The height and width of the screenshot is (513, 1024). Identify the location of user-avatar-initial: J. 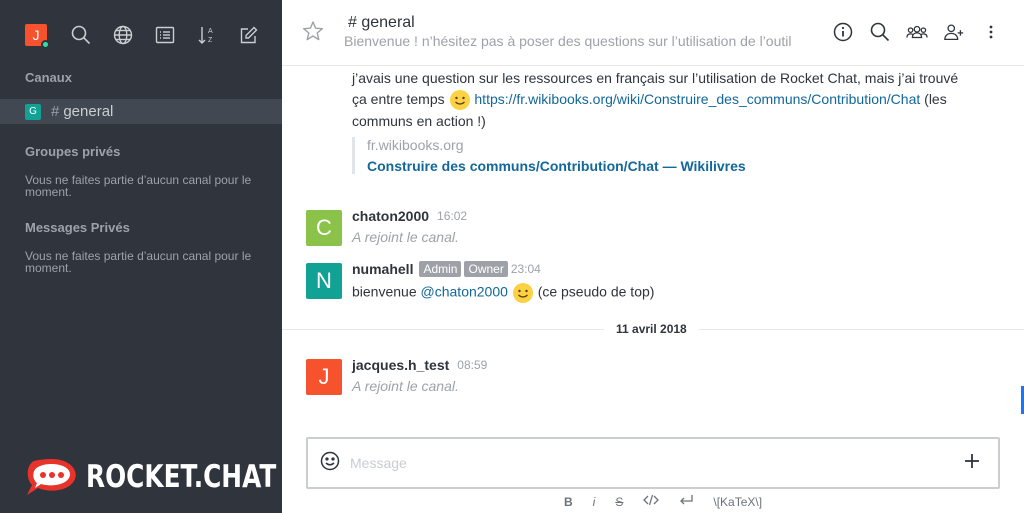
(36, 35).